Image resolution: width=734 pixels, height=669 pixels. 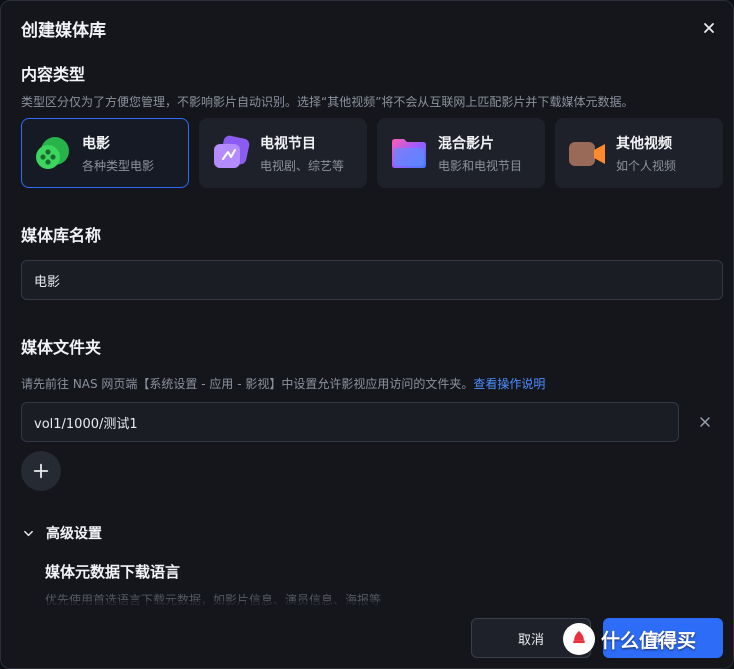 I want to click on advanced-settings-toggle: 高级设置, so click(x=62, y=533).